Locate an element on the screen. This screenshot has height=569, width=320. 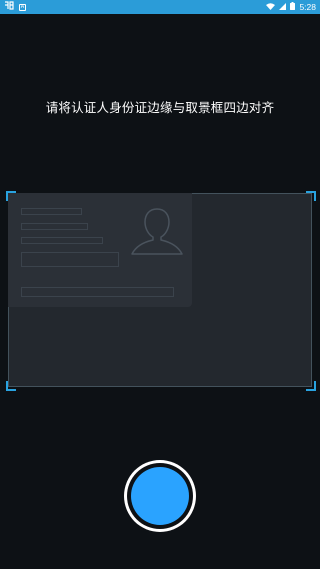
capture-button-core is located at coordinates (160, 496).